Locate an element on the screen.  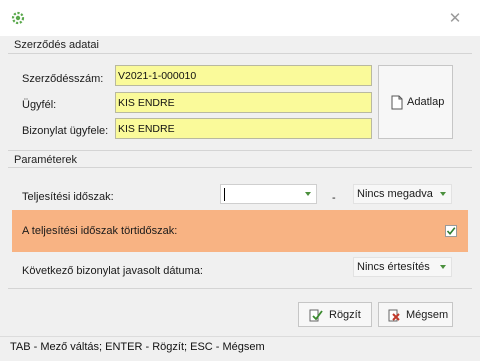
partial-period-checkbox is located at coordinates (451, 231).